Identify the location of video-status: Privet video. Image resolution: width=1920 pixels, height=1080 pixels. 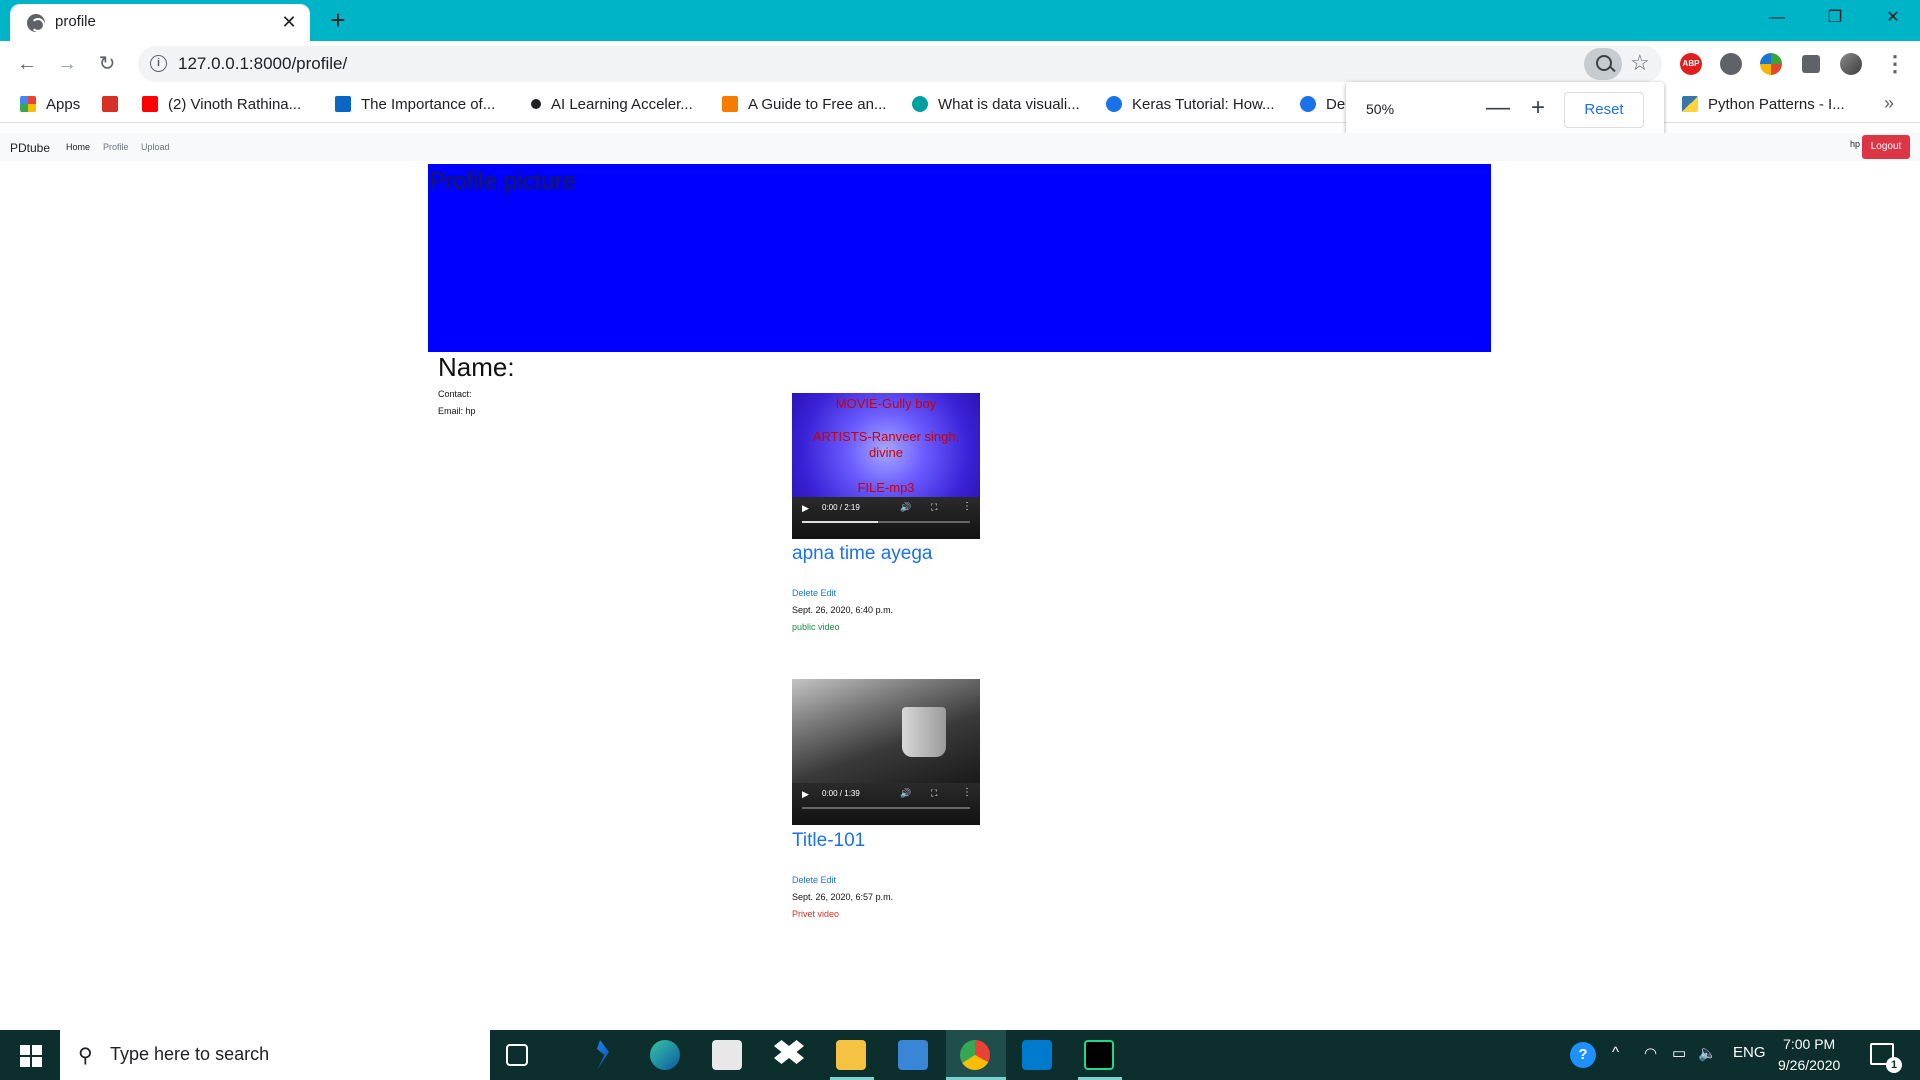
(816, 914).